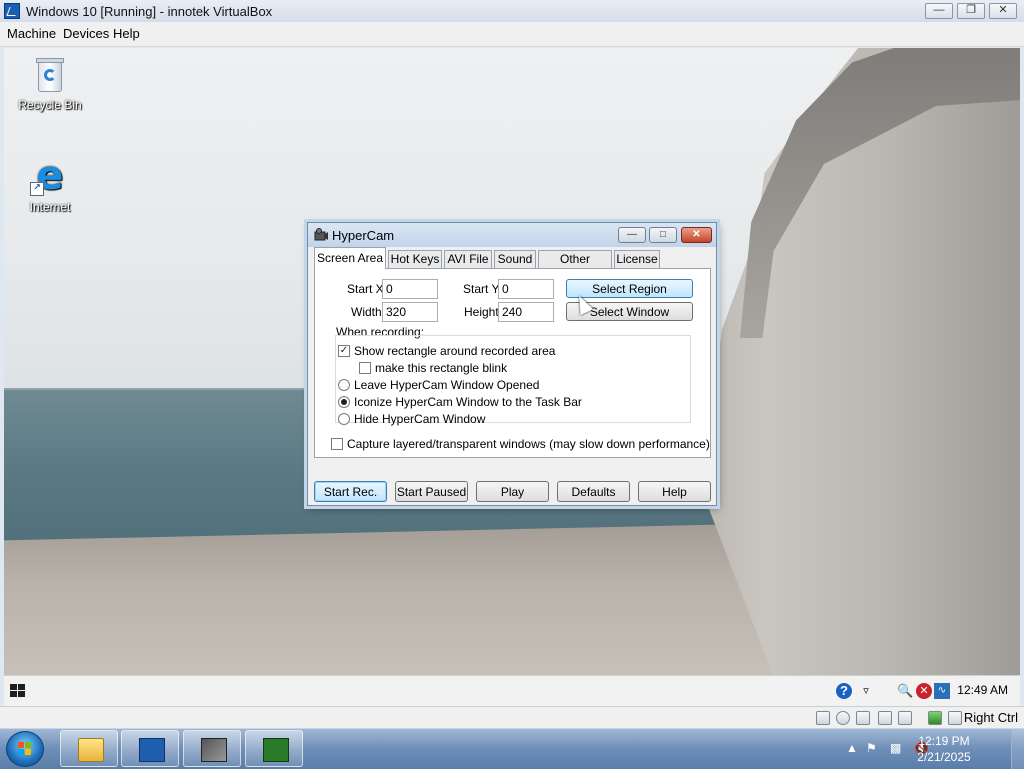  I want to click on host-clock: 12:19 PM 2/21/2025, so click(944, 749).